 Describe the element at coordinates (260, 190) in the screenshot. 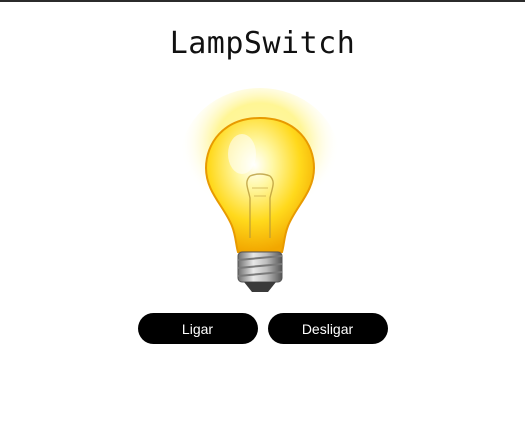

I see `light-bulb-icon` at that location.